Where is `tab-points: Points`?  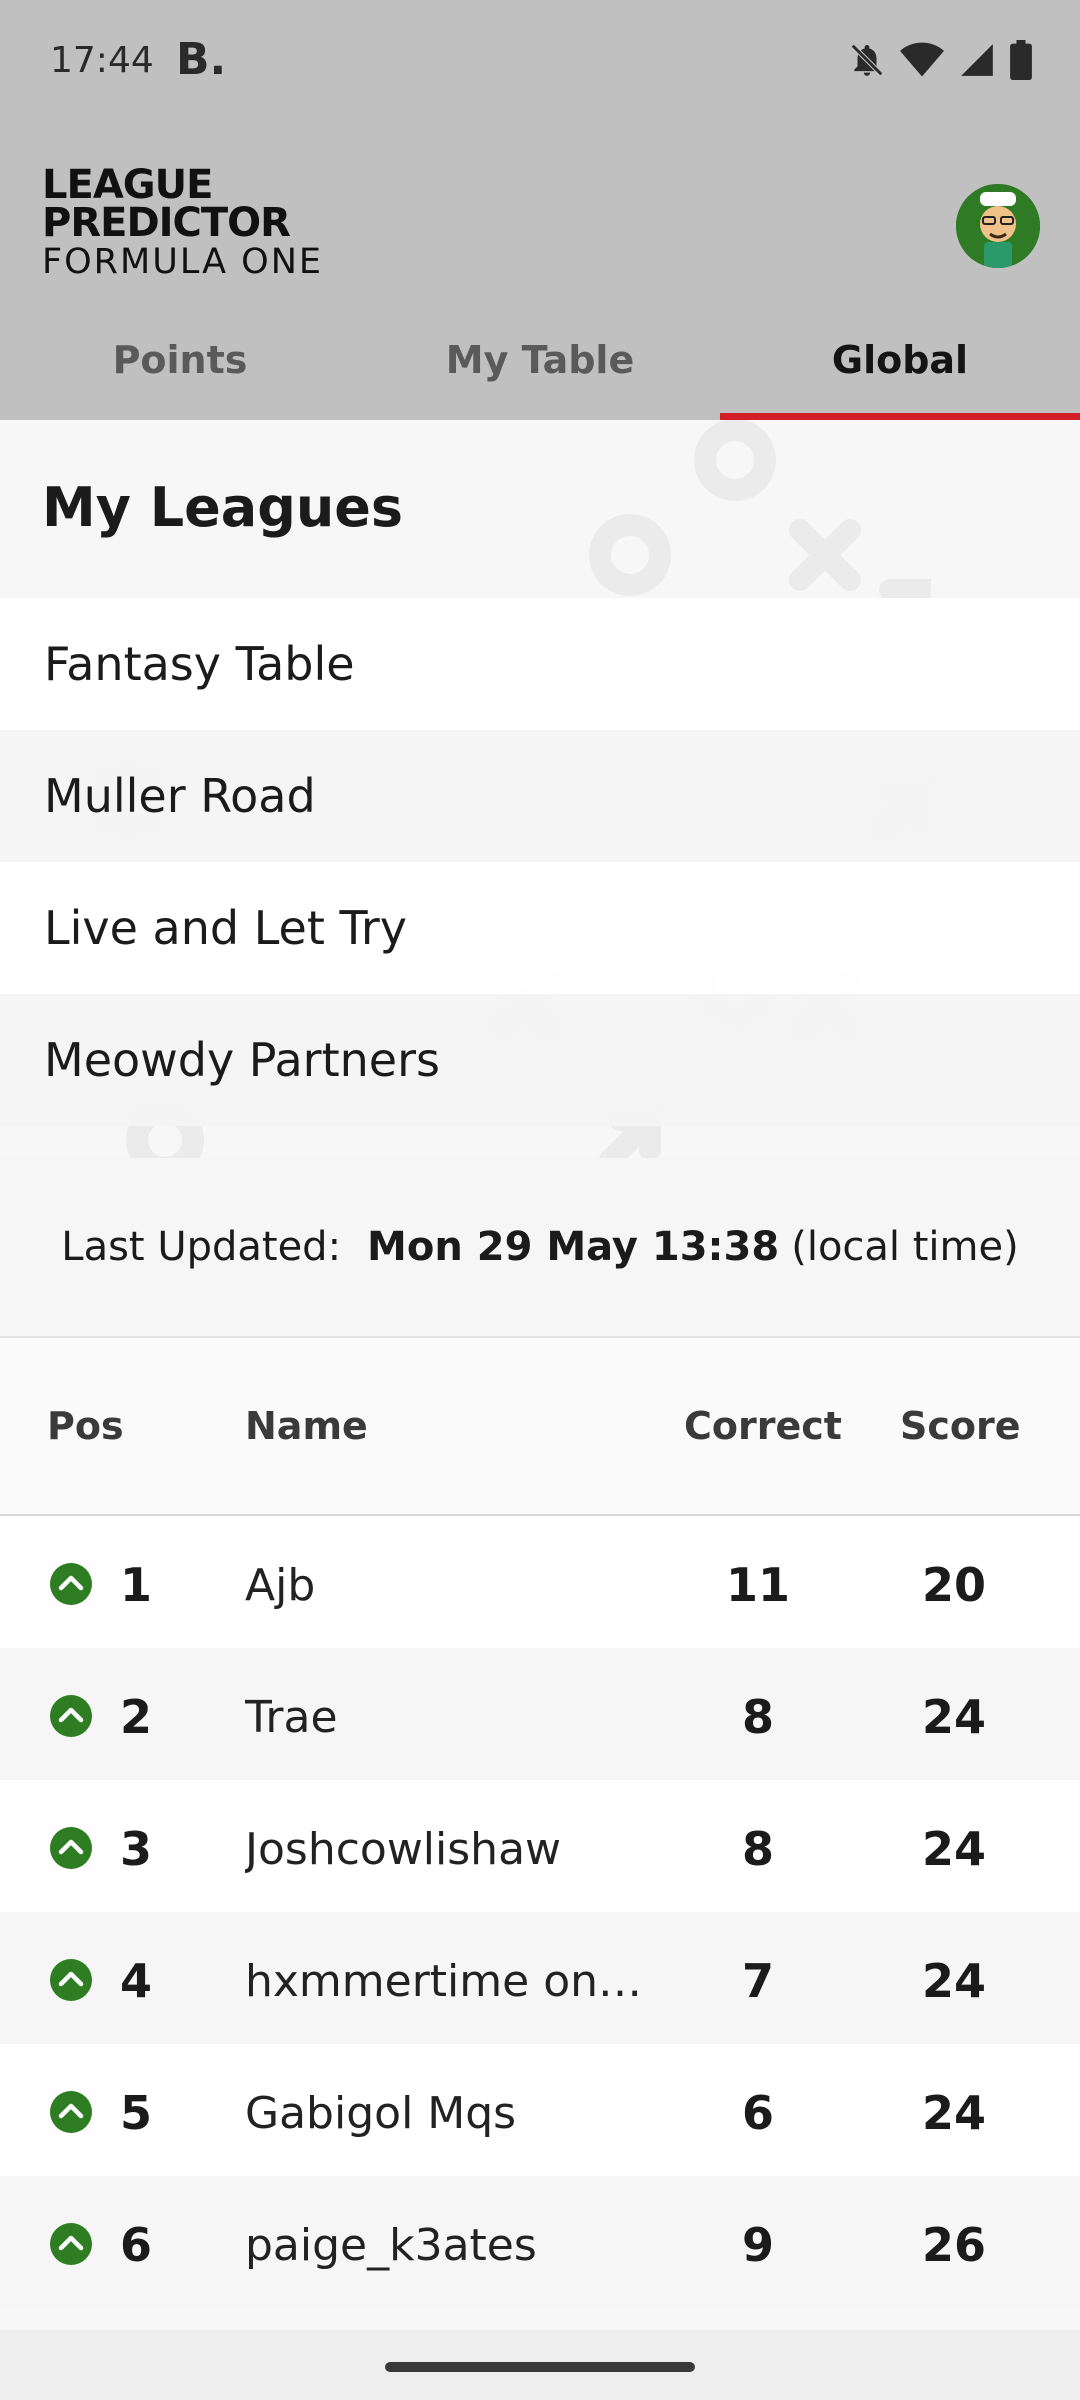
tab-points: Points is located at coordinates (180, 360).